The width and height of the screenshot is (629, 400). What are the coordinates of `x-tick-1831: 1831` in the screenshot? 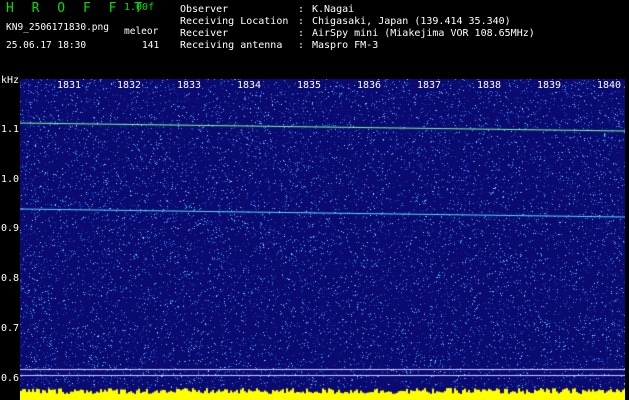 It's located at (69, 85).